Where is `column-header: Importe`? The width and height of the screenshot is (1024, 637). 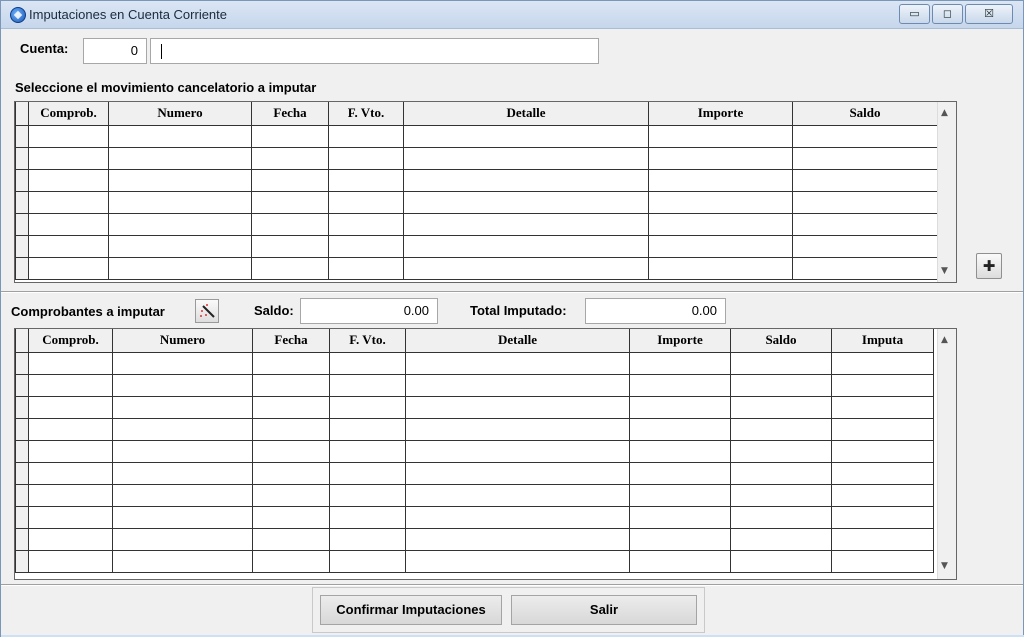 column-header: Importe is located at coordinates (720, 114).